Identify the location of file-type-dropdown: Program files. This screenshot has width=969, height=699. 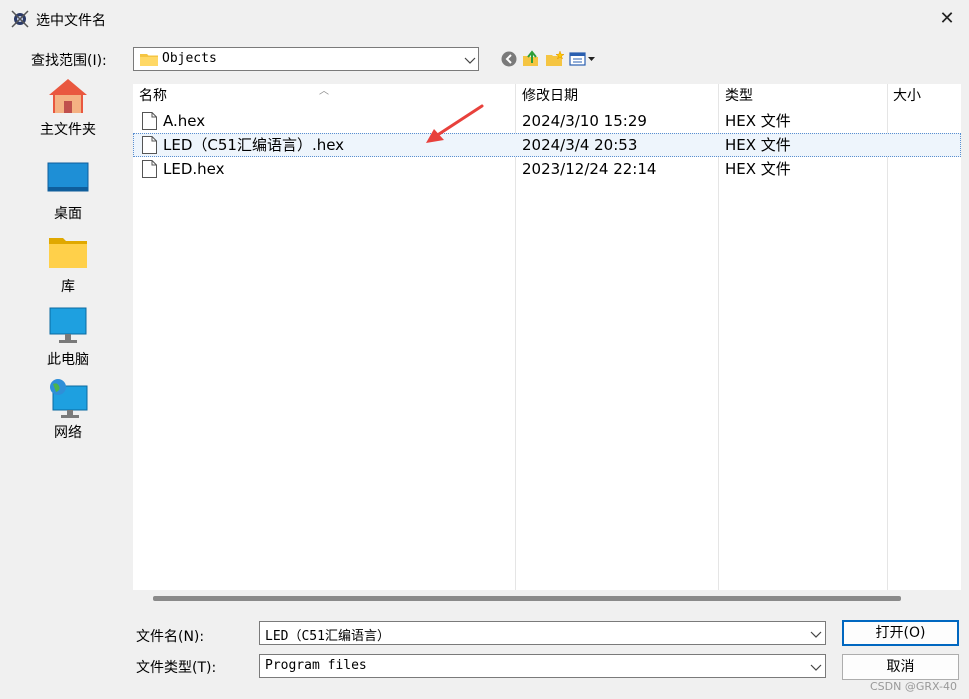
(542, 666).